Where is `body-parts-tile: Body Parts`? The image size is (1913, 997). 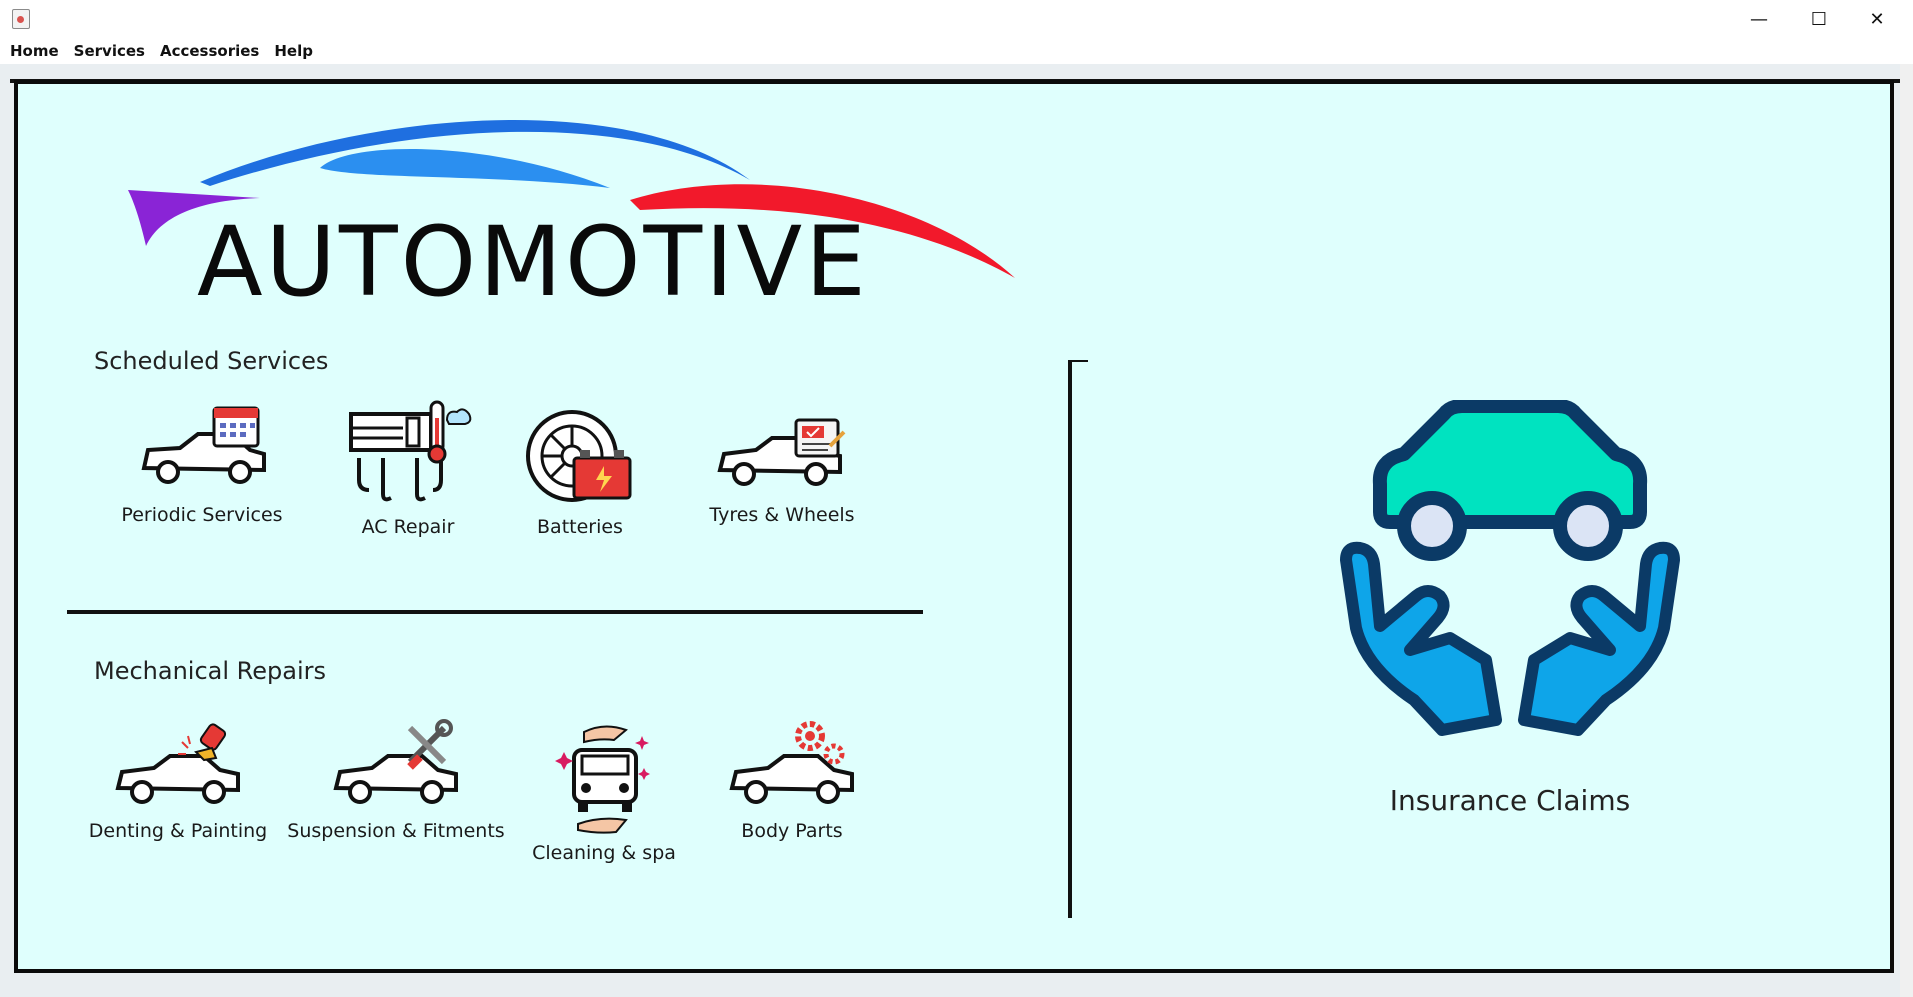
body-parts-tile: Body Parts is located at coordinates (792, 780).